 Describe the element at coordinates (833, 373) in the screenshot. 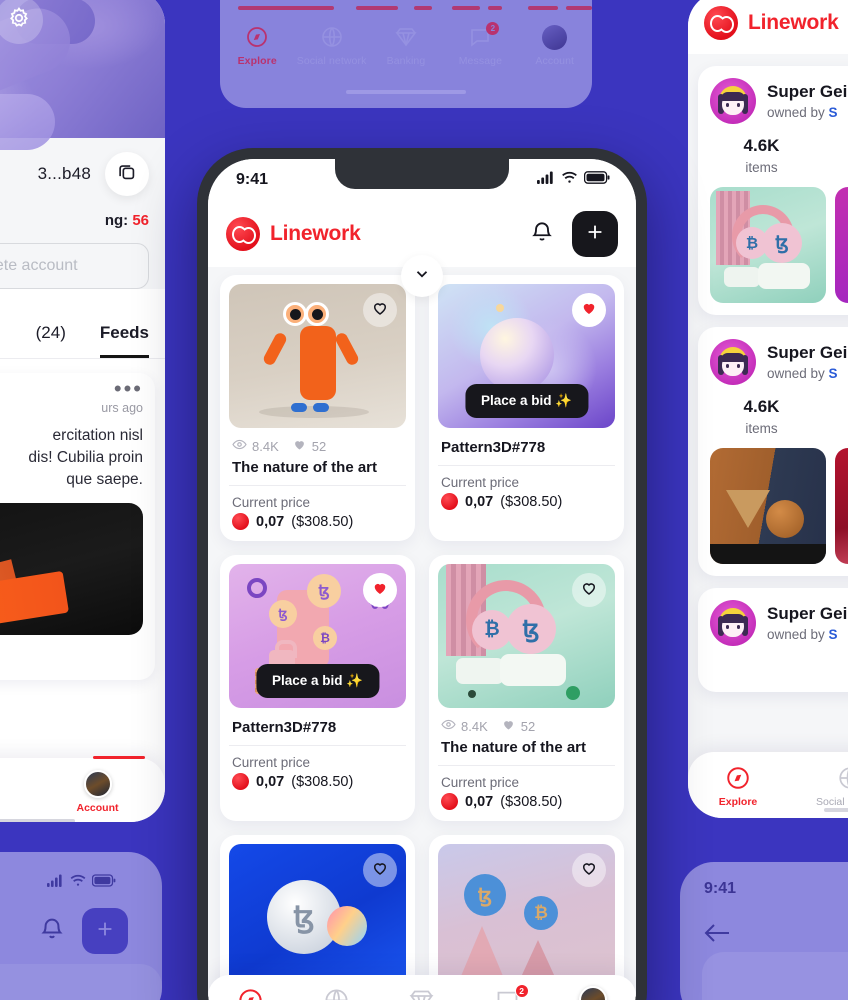

I see `owner-name: S` at that location.